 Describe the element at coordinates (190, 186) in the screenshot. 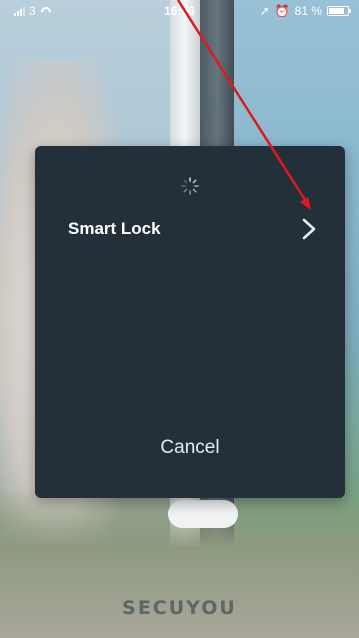

I see `loading-spinner-icon` at that location.